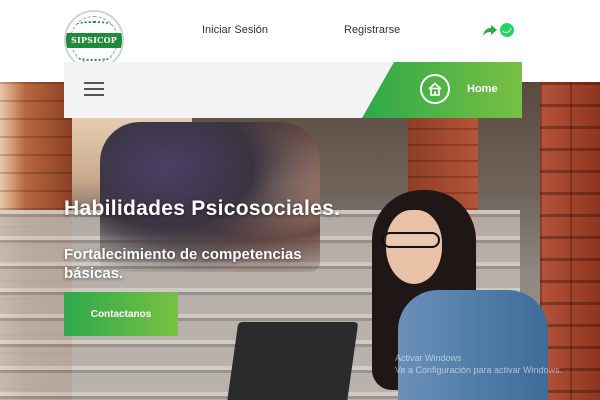  Describe the element at coordinates (94, 25) in the screenshot. I see `logo-arc-top` at that location.